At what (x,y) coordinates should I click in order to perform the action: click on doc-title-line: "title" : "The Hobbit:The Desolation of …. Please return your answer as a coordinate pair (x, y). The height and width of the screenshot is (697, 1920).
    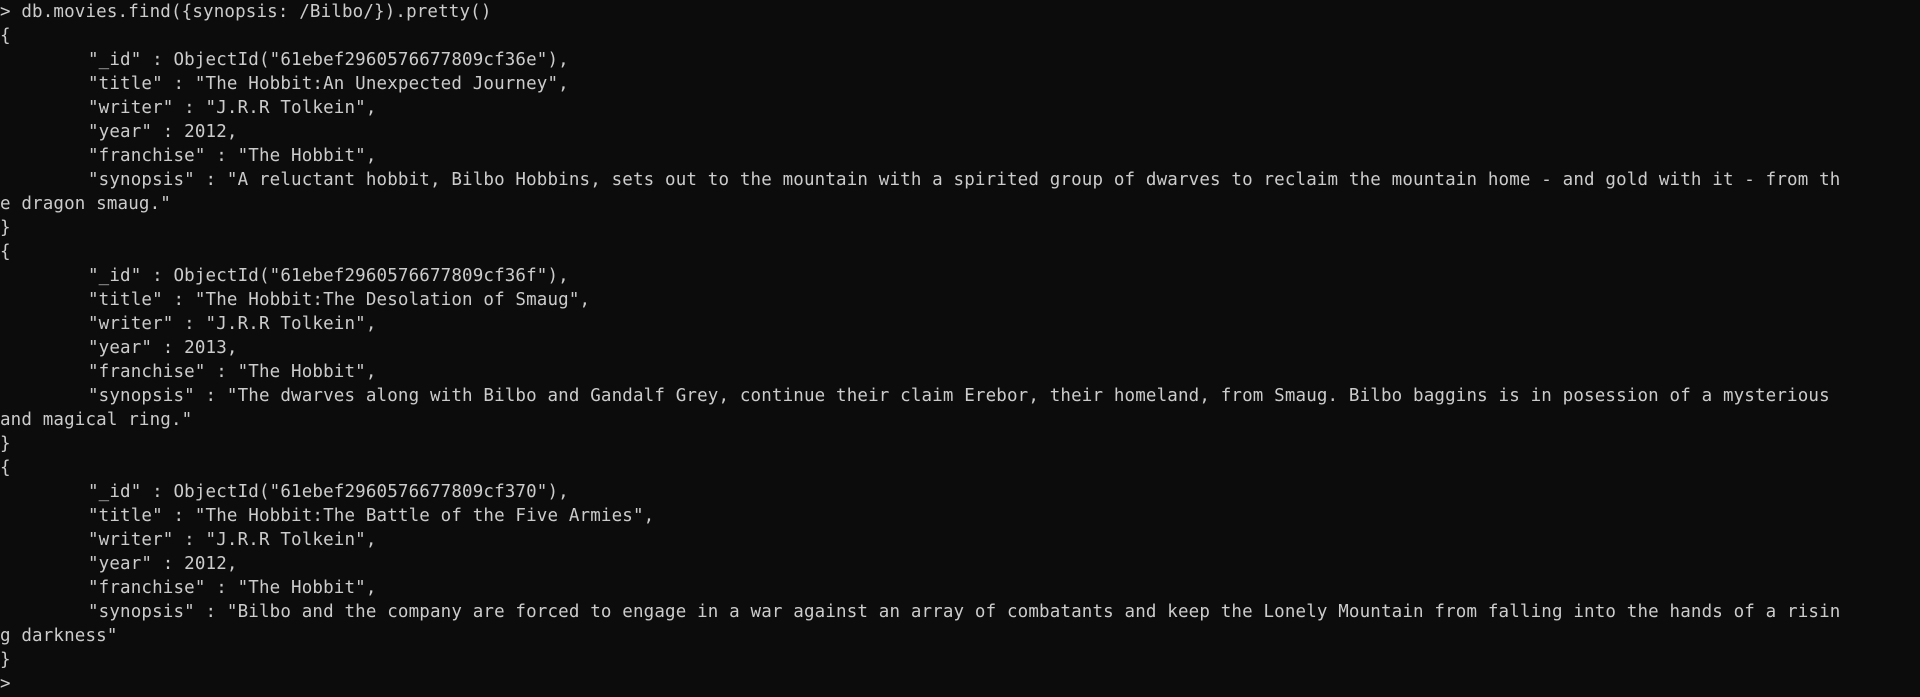
    Looking at the image, I should click on (339, 300).